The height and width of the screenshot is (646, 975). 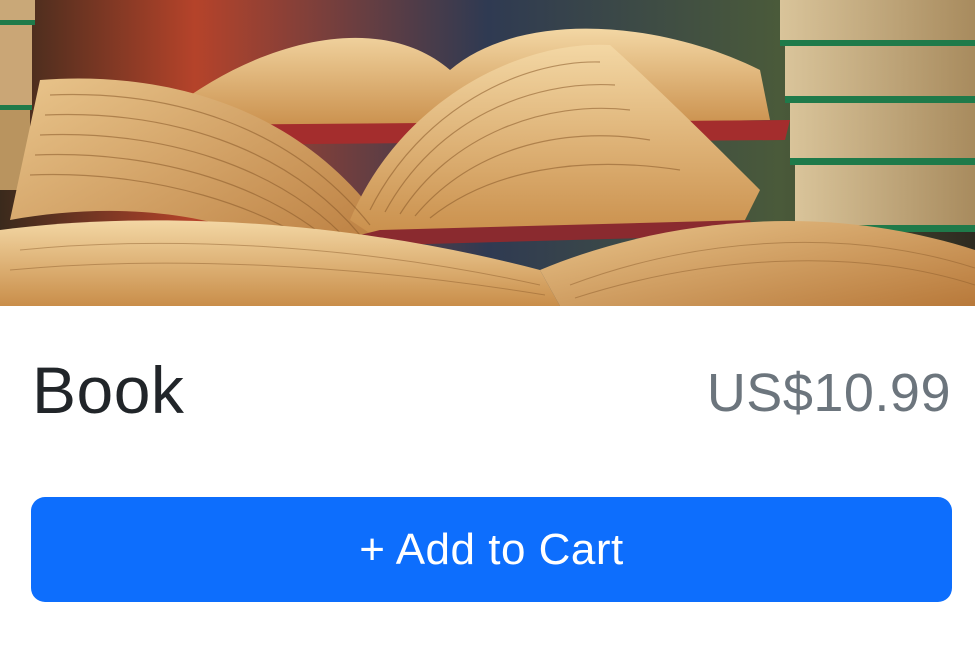 What do you see at coordinates (828, 393) in the screenshot?
I see `product-price: US$10.99` at bounding box center [828, 393].